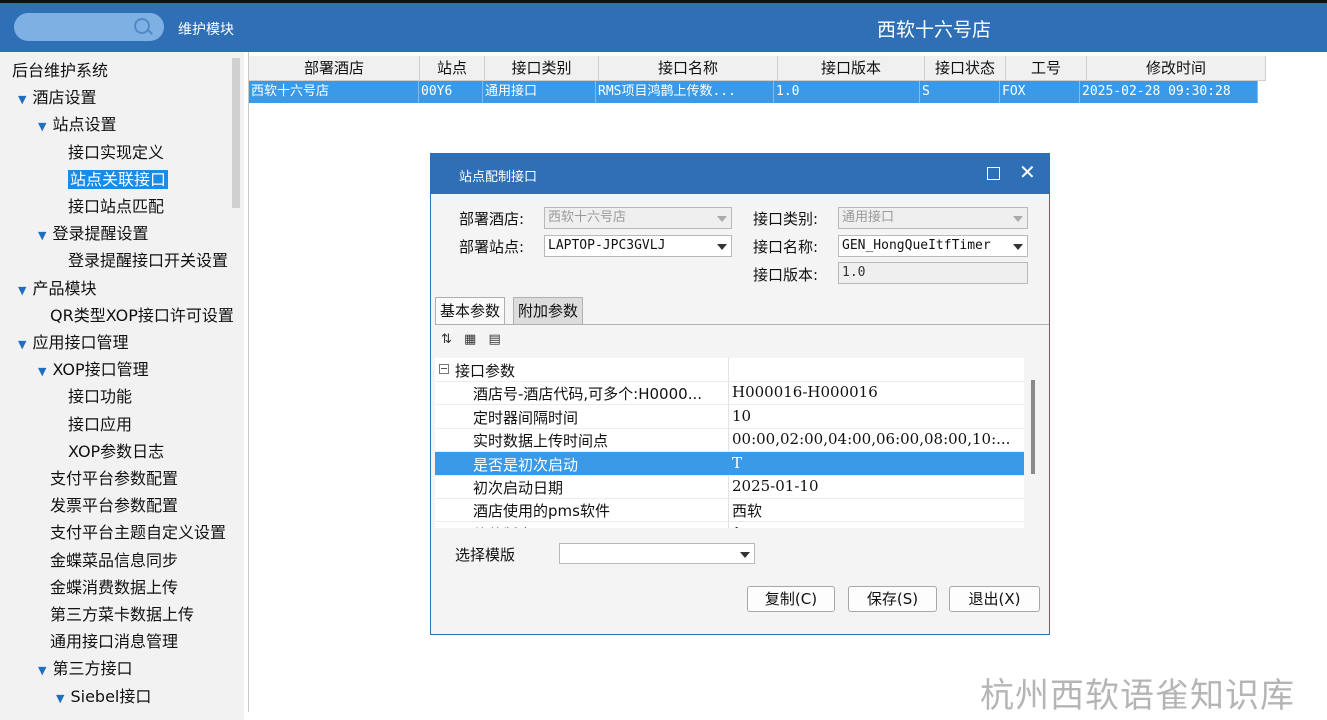  Describe the element at coordinates (741, 416) in the screenshot. I see `property-value: 10` at that location.